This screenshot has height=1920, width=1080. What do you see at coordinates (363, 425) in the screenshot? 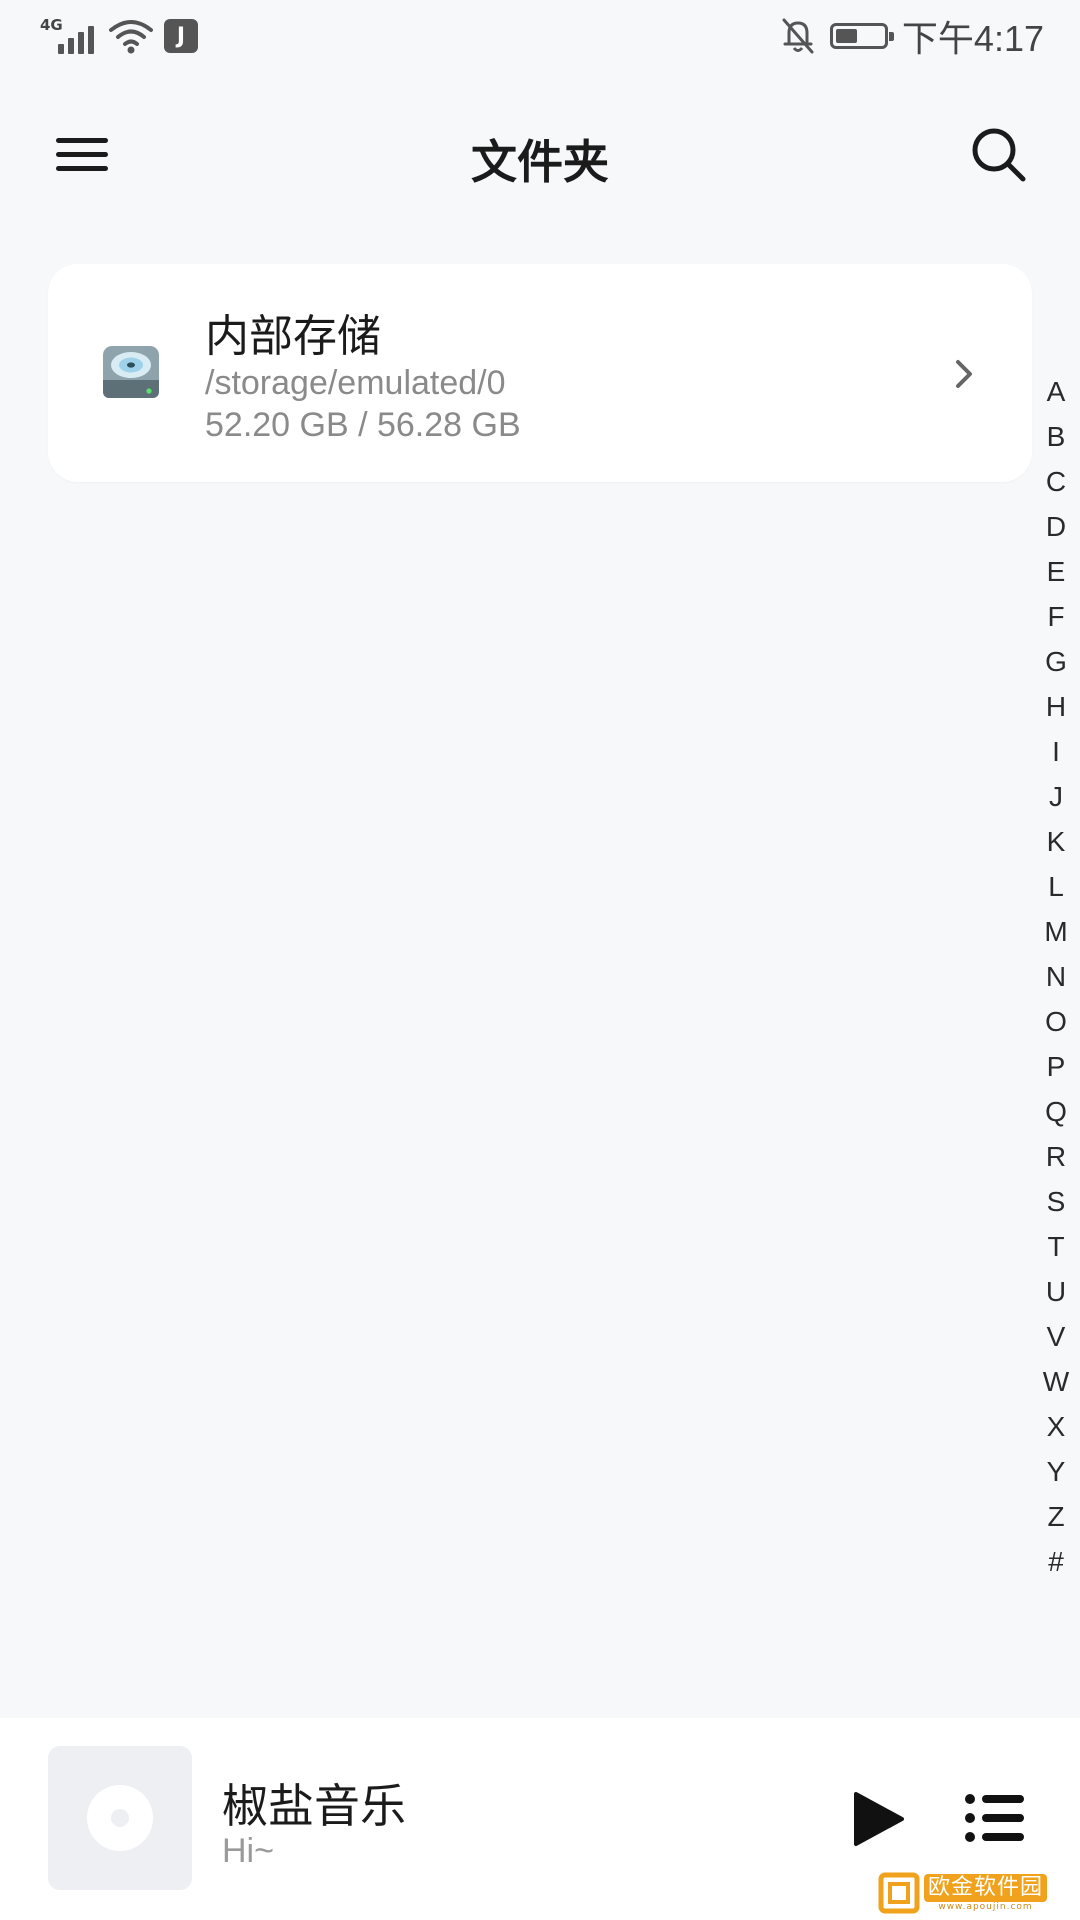
I see `storage-size: 52.20 GB / 56.28 GB` at bounding box center [363, 425].